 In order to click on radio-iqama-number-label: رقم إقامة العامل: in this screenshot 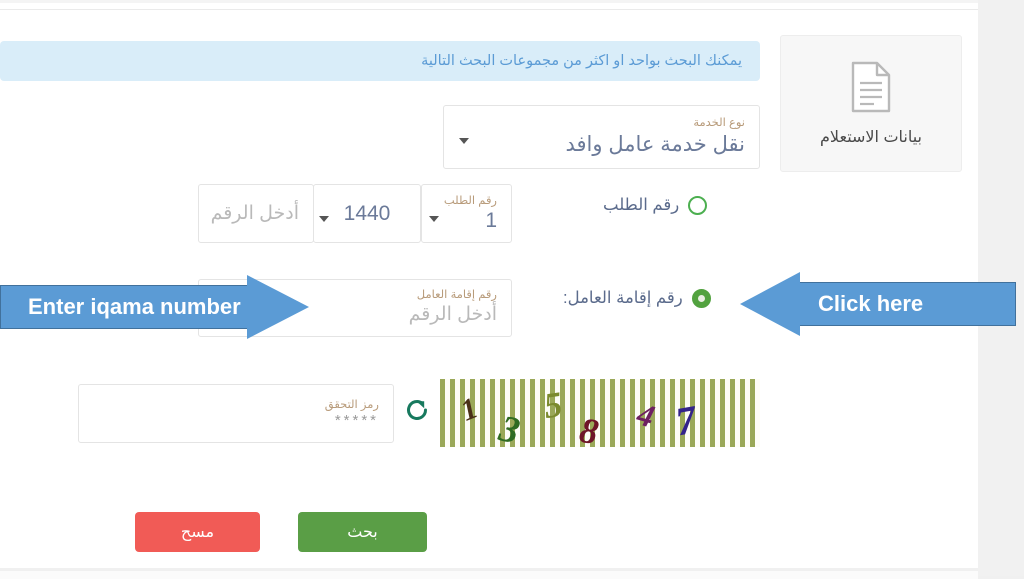, I will do `click(623, 298)`.